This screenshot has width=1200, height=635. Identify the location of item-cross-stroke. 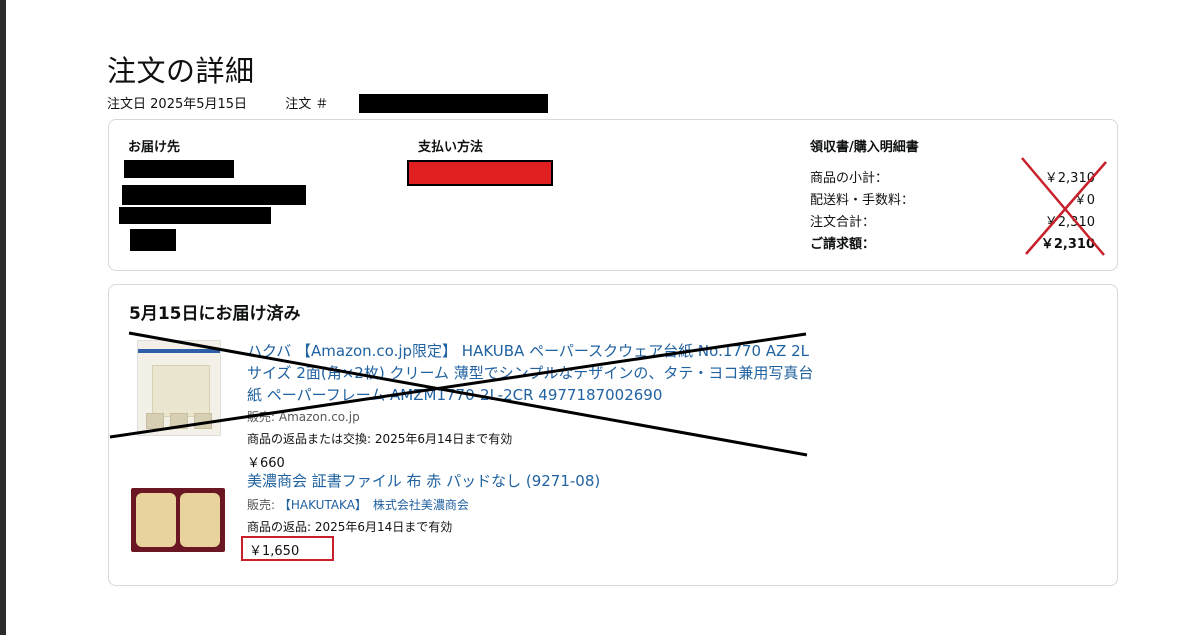
(468, 394).